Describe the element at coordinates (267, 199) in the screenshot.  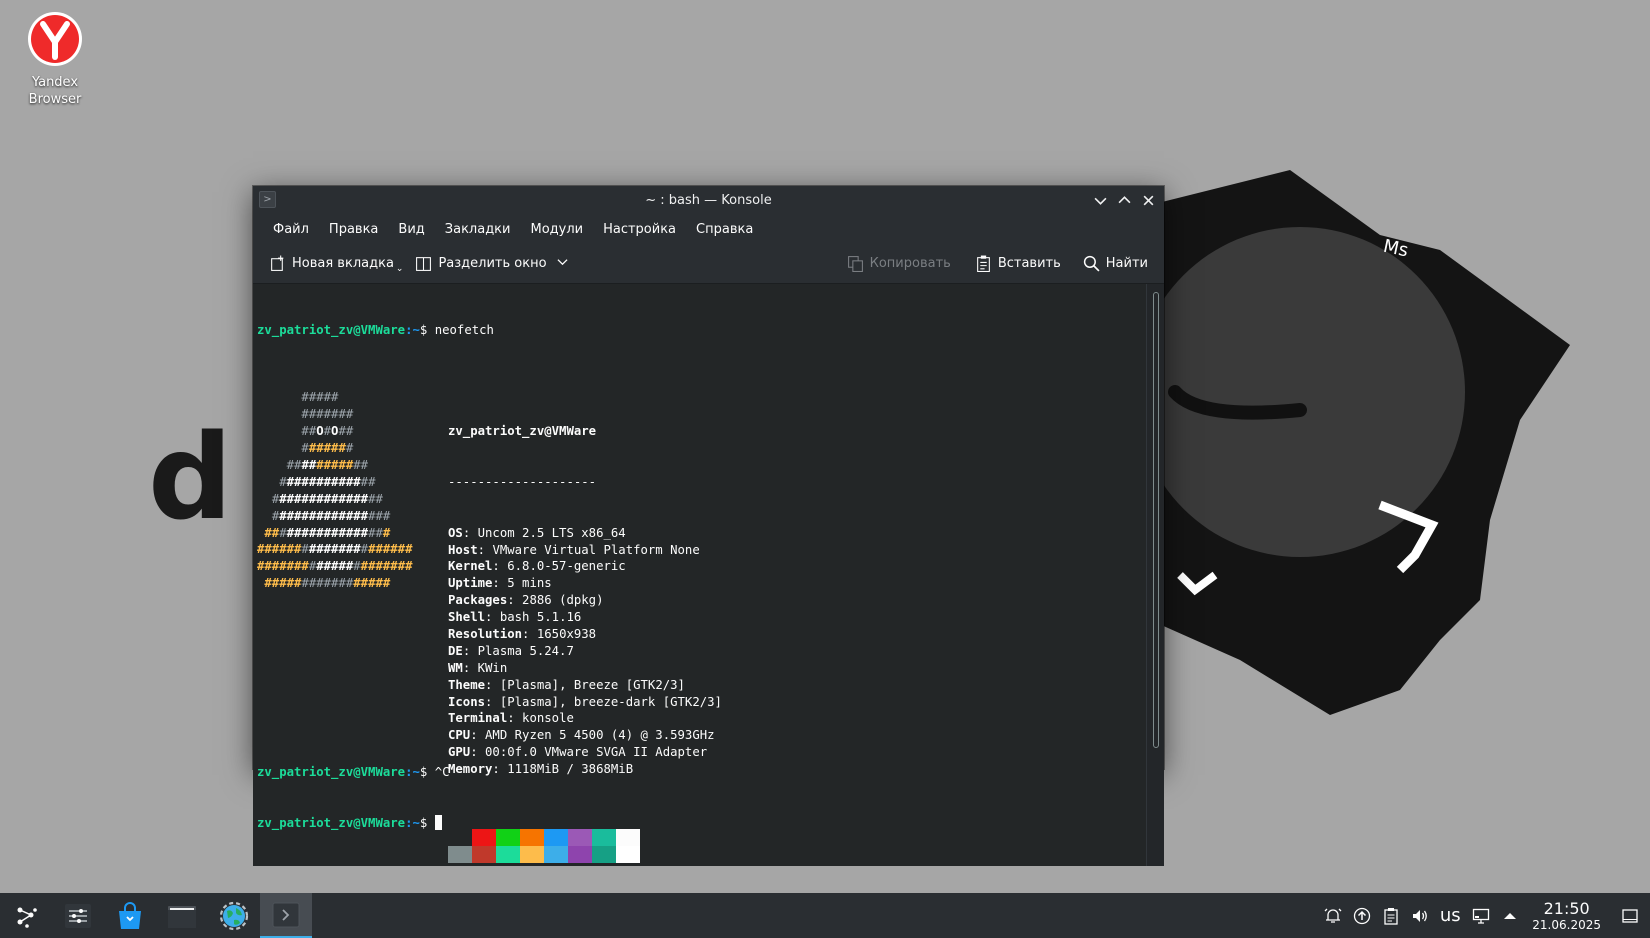
I see `konsole-app-icon: >` at that location.